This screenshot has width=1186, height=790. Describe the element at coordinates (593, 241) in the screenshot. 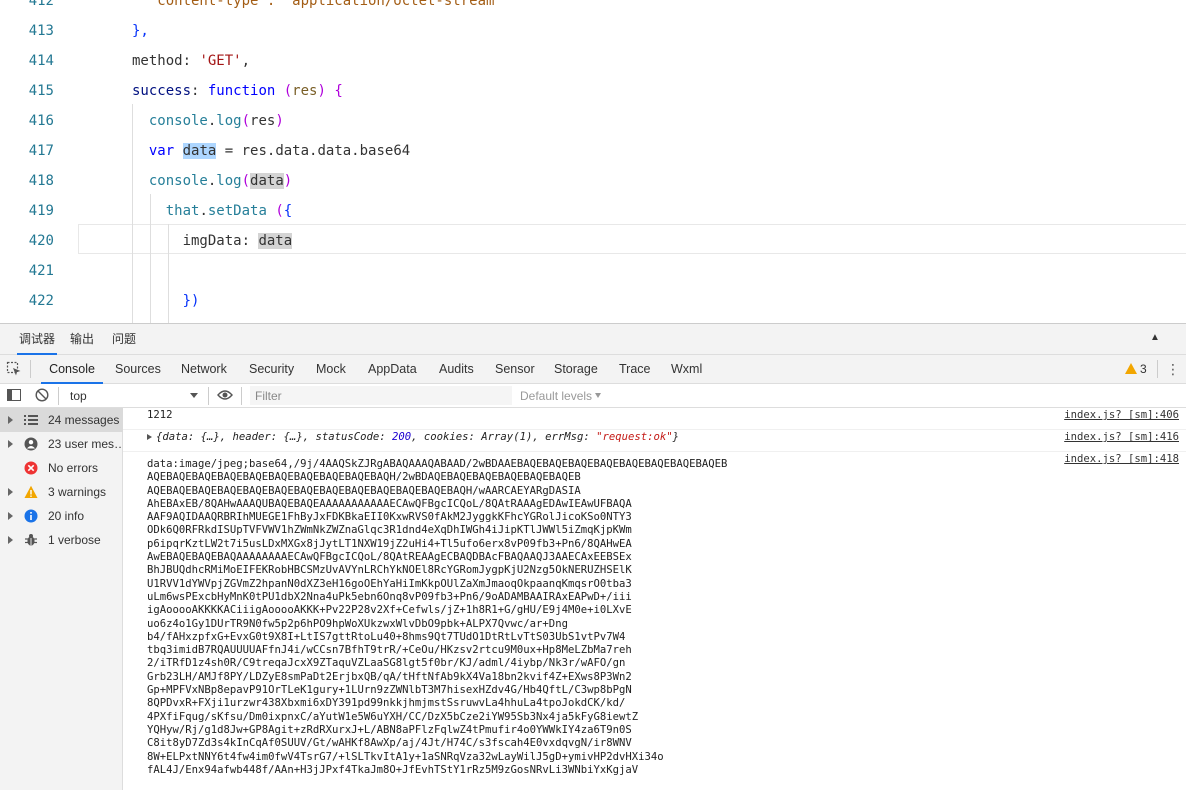

I see `code-line: 420 imgData: data` at that location.